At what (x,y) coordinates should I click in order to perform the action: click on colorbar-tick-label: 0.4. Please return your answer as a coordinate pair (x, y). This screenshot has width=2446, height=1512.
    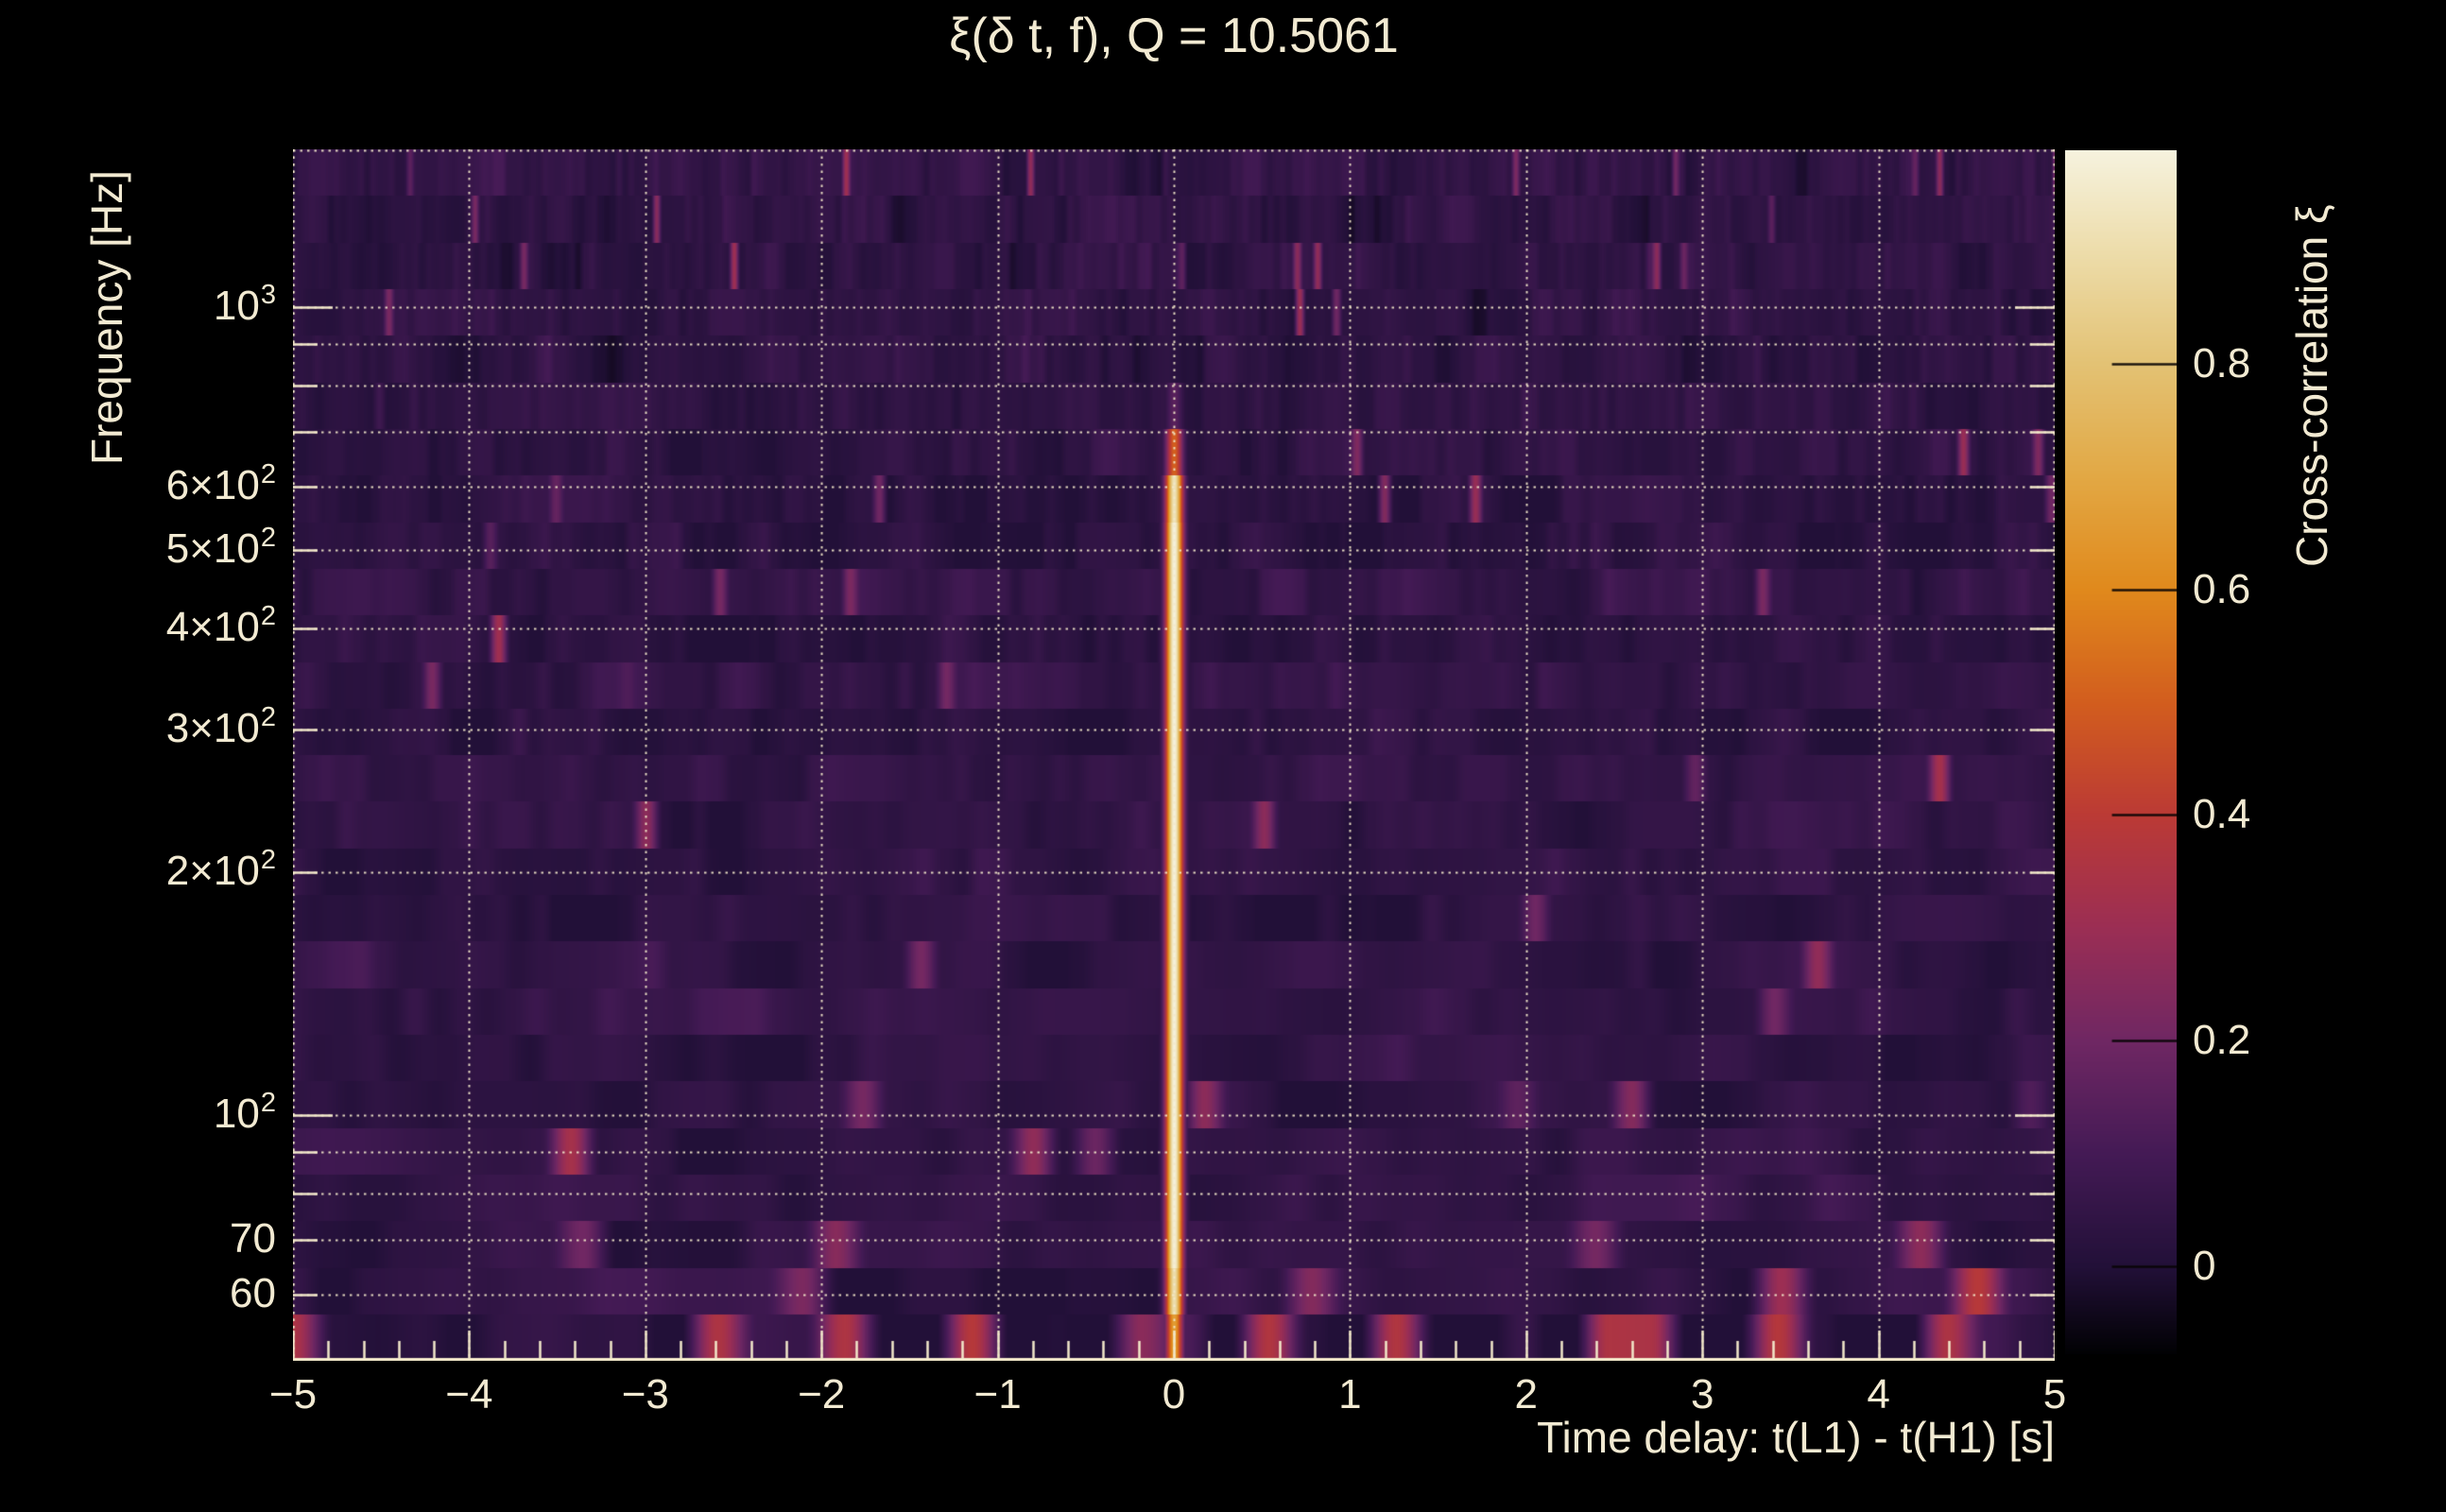
    Looking at the image, I should click on (2222, 814).